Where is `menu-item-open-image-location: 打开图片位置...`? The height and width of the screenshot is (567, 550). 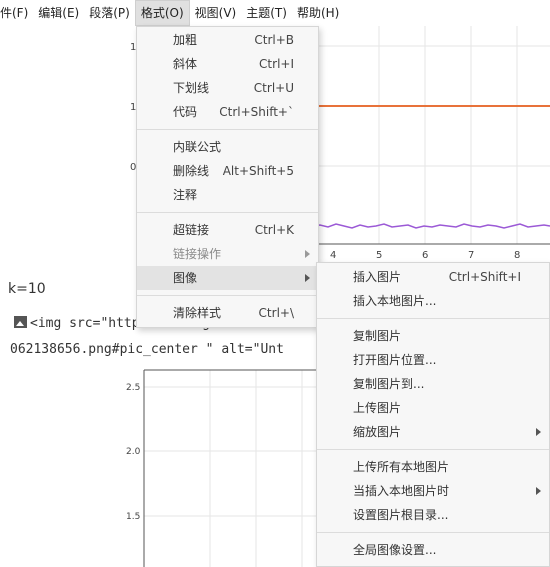
menu-item-open-image-location: 打开图片位置... is located at coordinates (433, 360).